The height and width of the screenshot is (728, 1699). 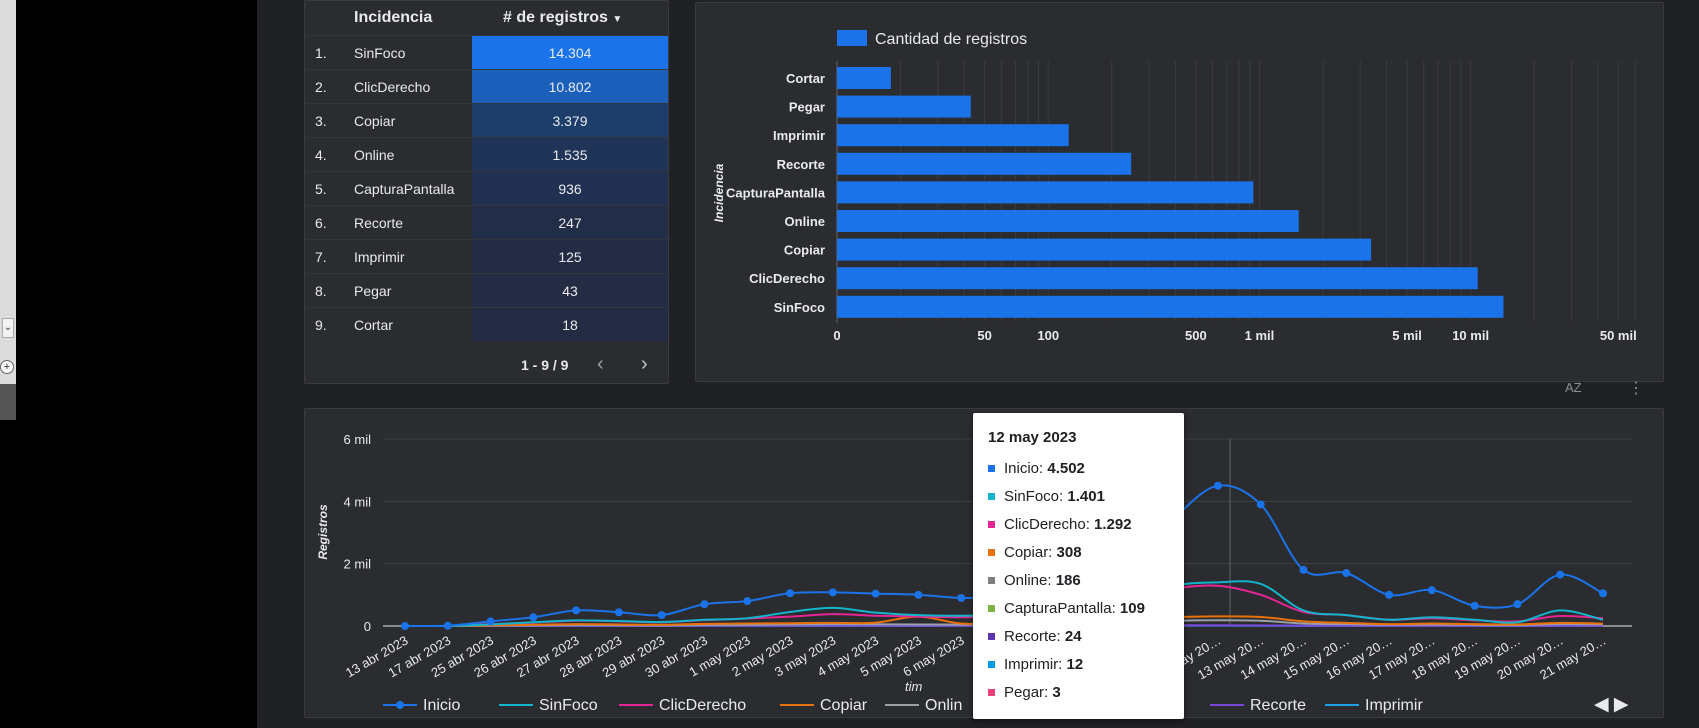 I want to click on x-tick-label: 5 mil, so click(x=1407, y=335).